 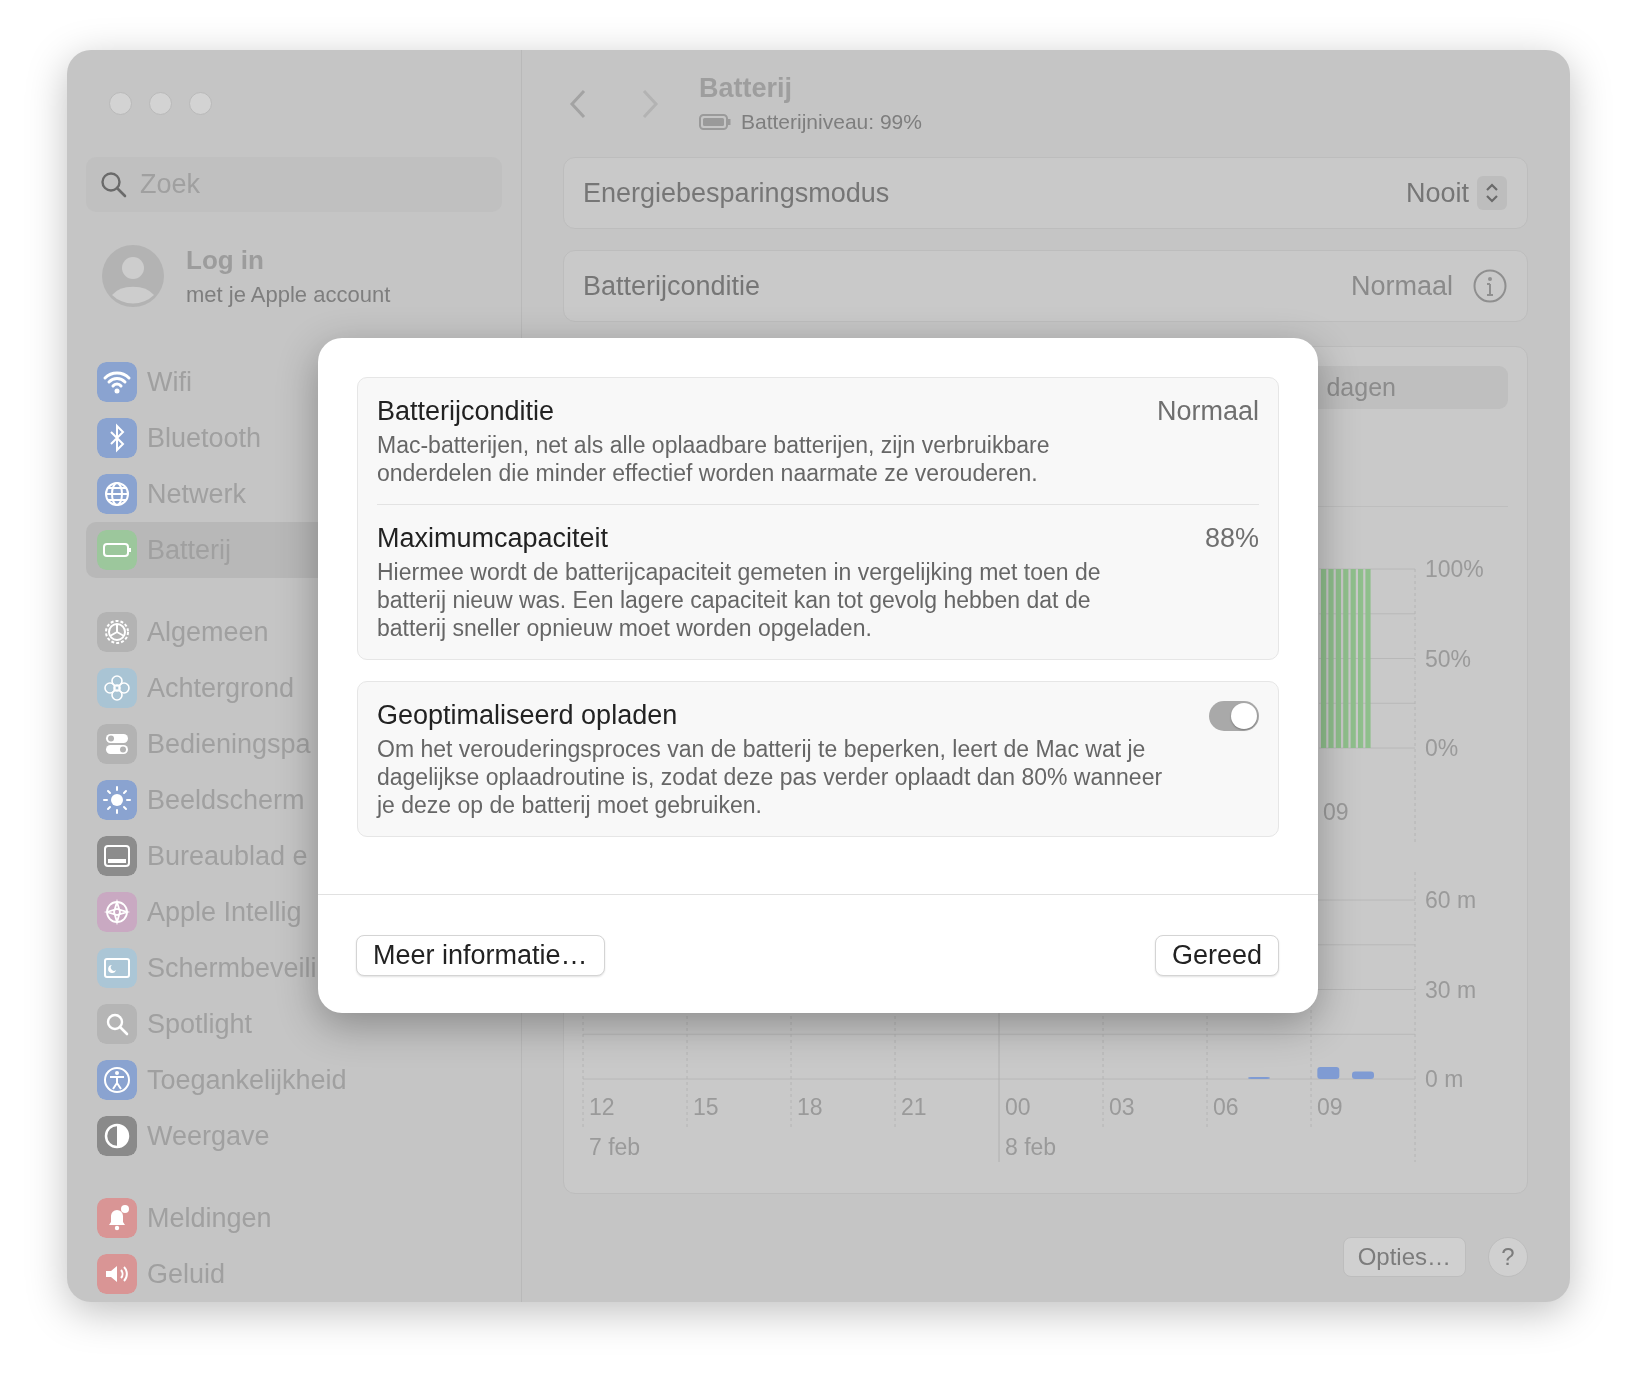 What do you see at coordinates (288, 294) in the screenshot?
I see `account-subtitle: met je Apple account` at bounding box center [288, 294].